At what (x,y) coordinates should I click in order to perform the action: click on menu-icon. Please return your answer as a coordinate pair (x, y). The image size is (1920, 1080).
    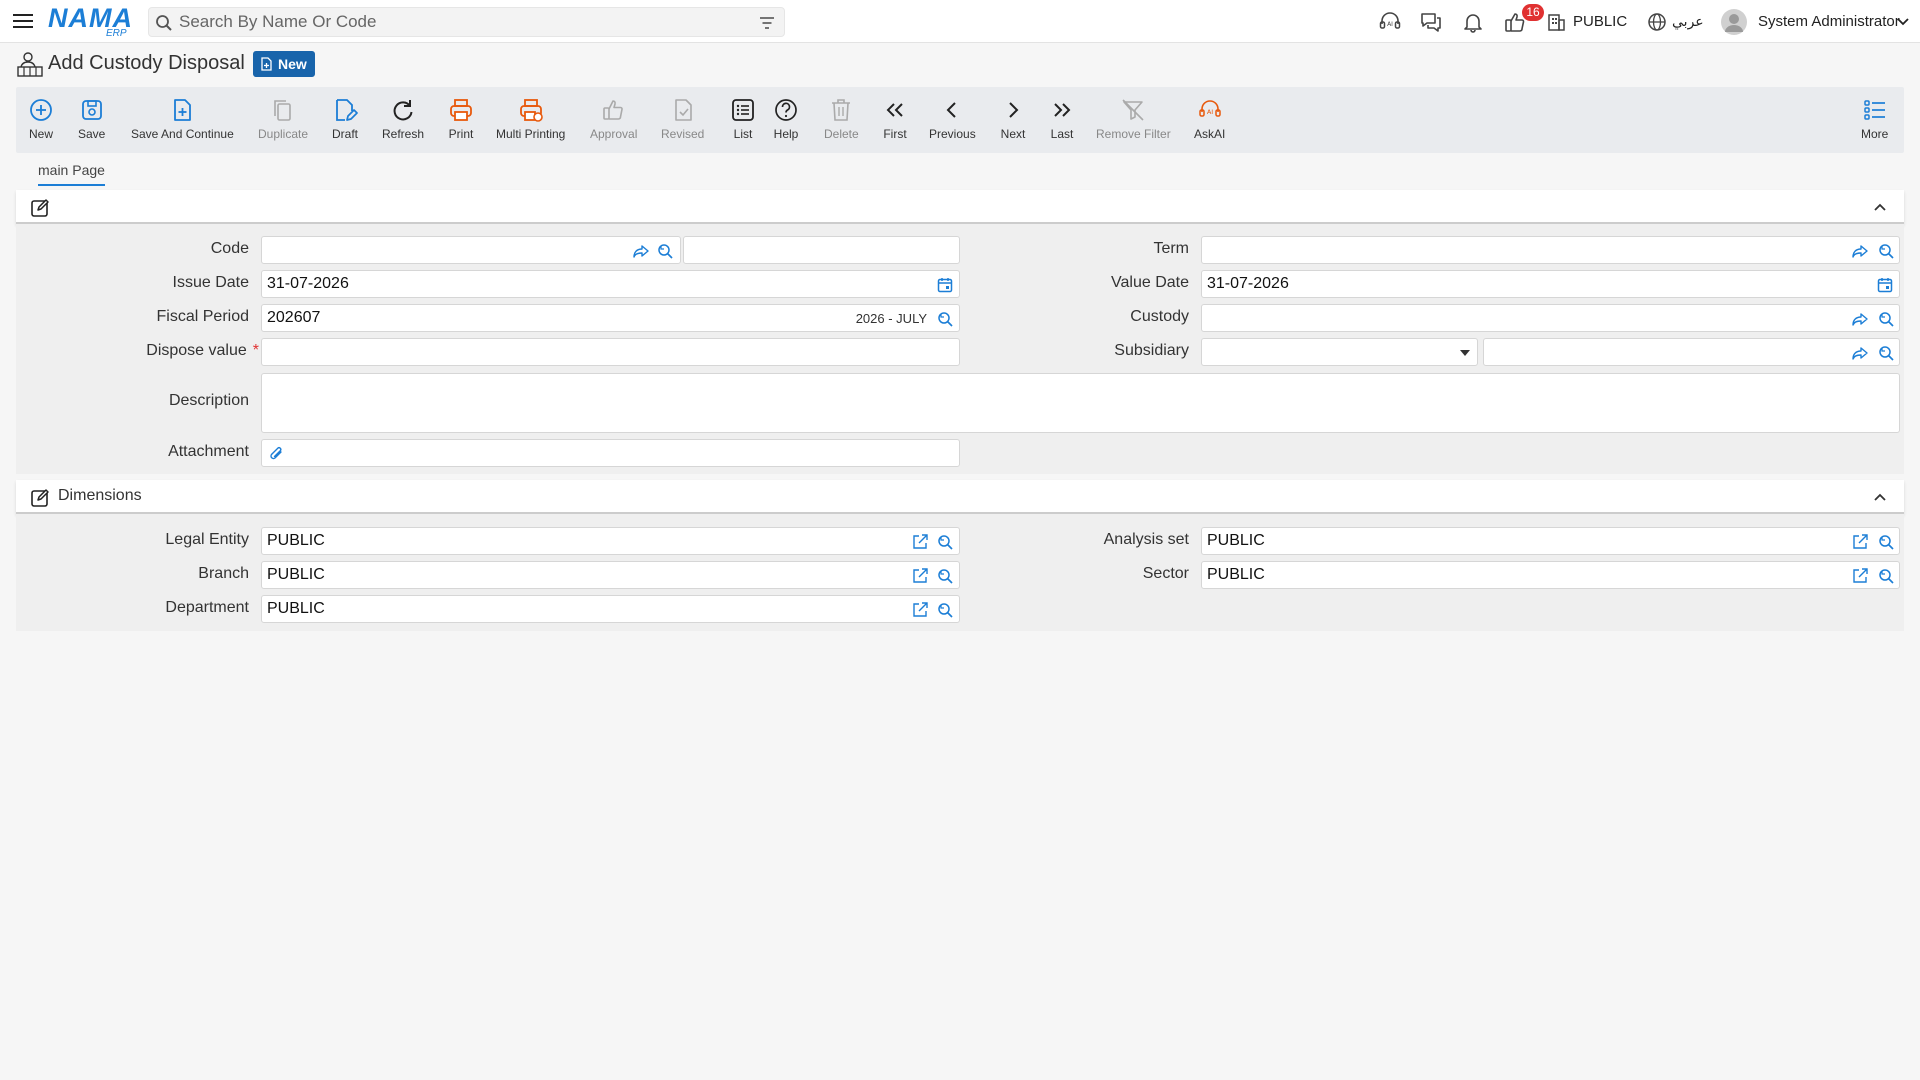
    Looking at the image, I should click on (23, 21).